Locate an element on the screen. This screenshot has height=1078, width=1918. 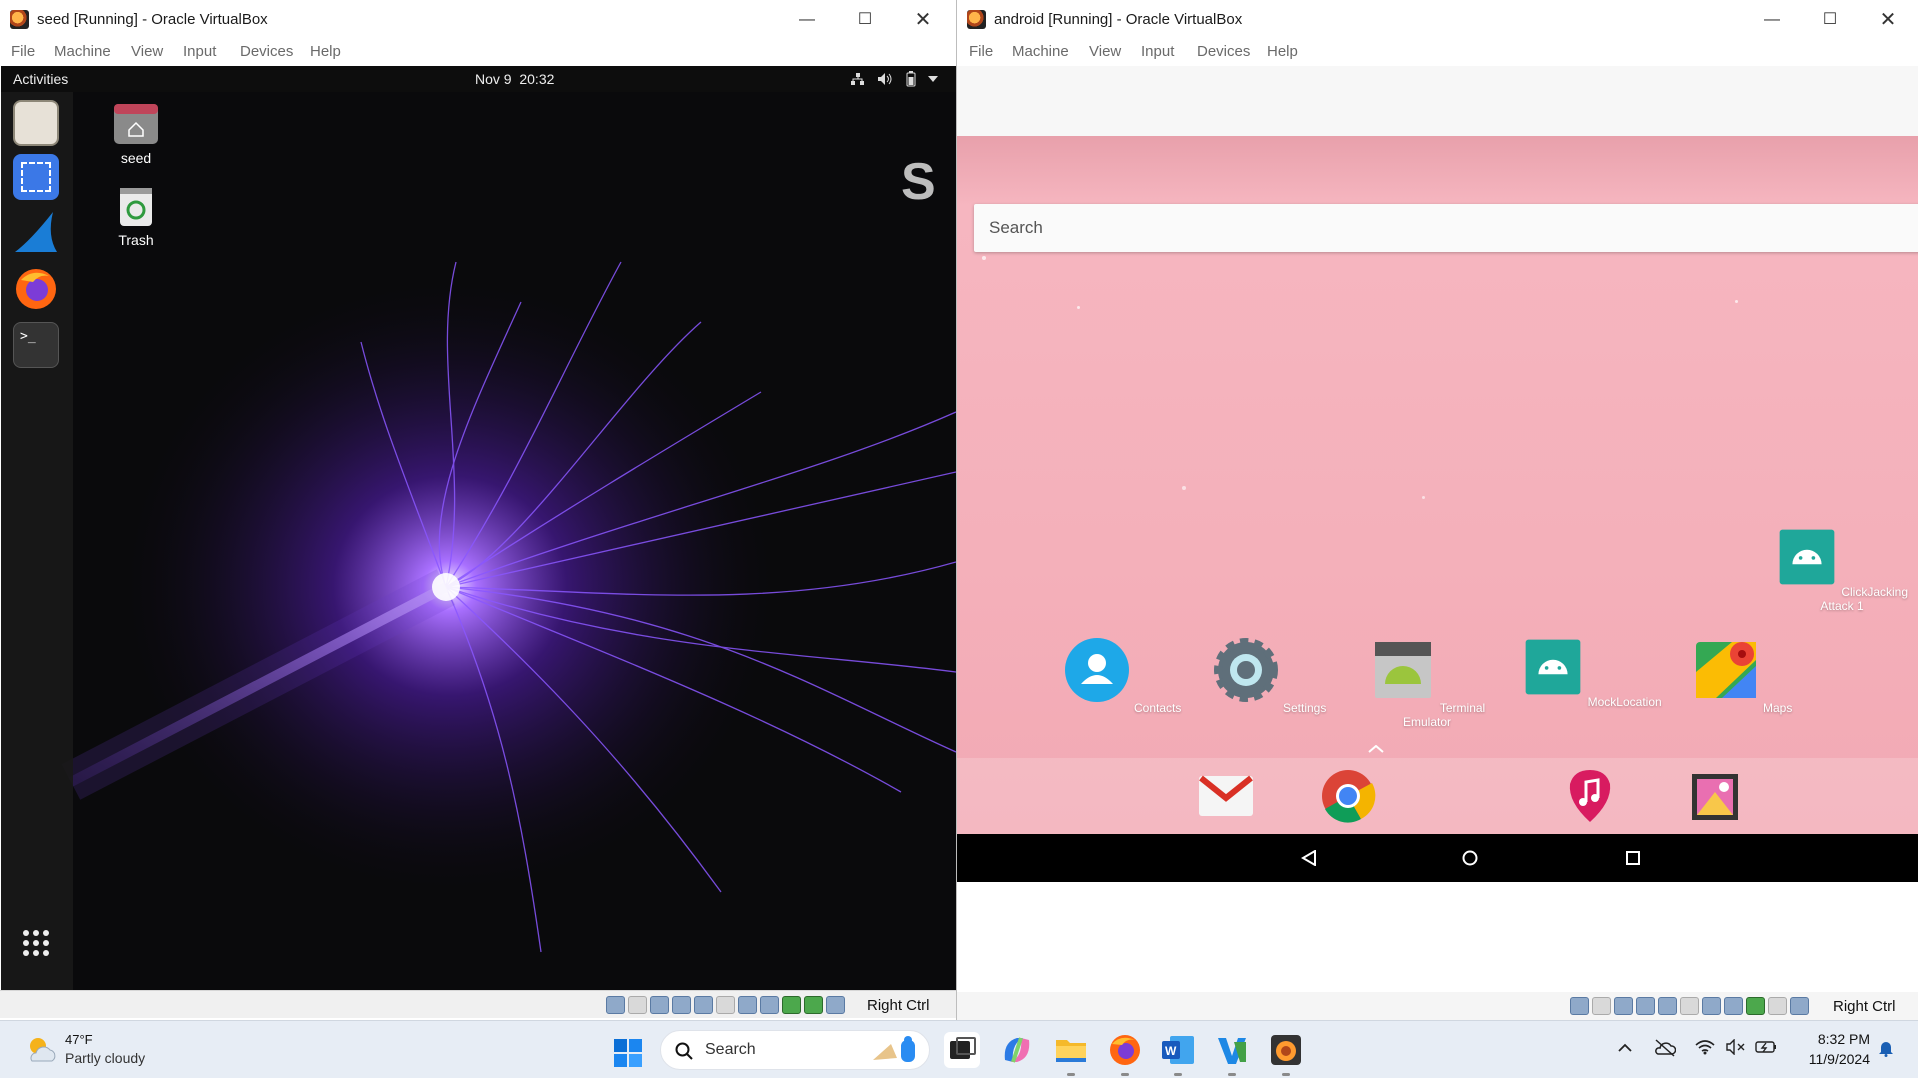
tray-time: 8:32 PM is located at coordinates (1834, 1039).